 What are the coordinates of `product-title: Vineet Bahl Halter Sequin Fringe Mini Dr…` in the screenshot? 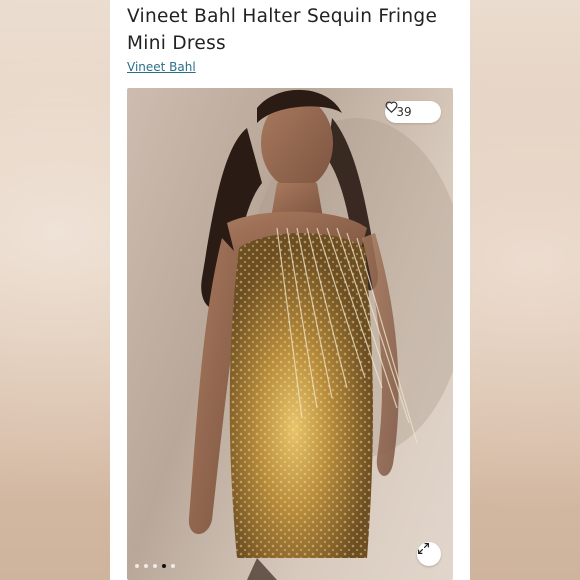 It's located at (282, 30).